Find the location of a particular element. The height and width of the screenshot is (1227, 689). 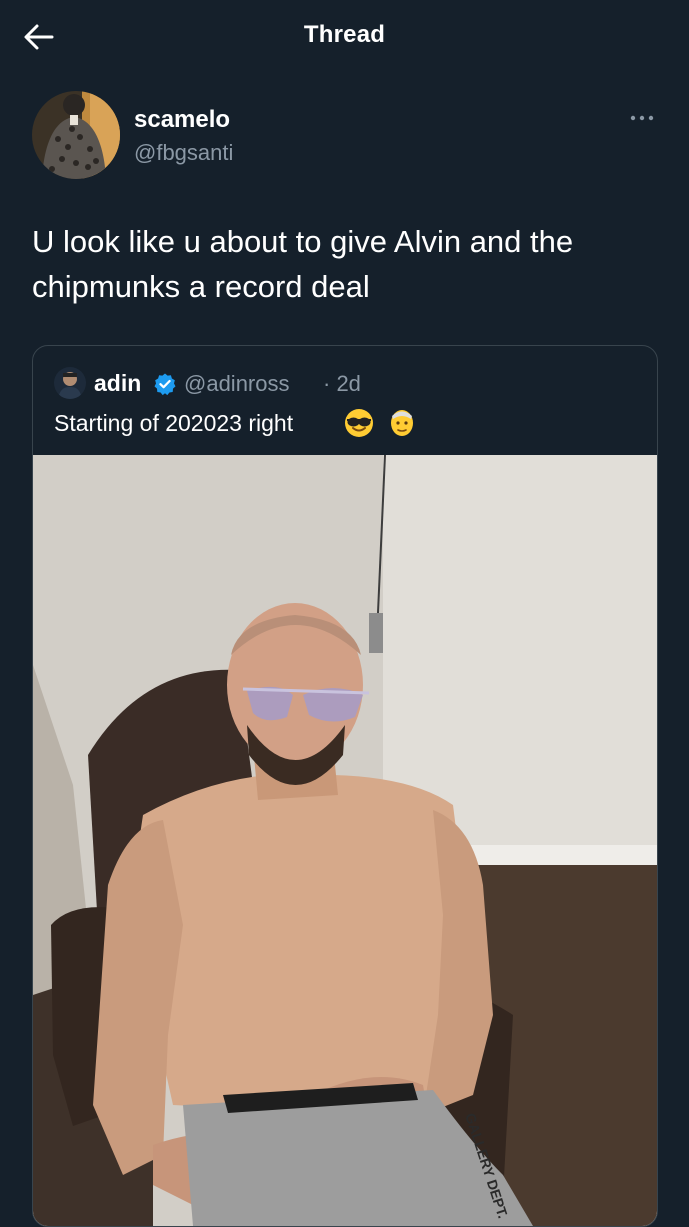

quoted-timestamp: · 2d is located at coordinates (342, 384).